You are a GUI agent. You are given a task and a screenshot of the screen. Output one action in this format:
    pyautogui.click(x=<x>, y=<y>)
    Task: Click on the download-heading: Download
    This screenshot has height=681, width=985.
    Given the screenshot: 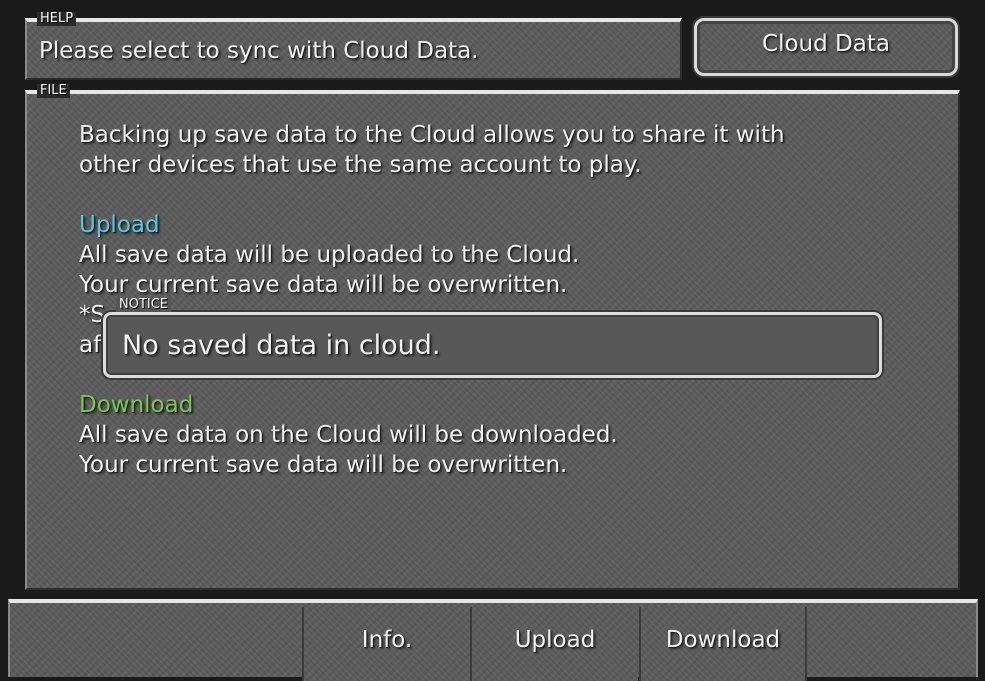 What is the action you would take?
    pyautogui.click(x=136, y=405)
    